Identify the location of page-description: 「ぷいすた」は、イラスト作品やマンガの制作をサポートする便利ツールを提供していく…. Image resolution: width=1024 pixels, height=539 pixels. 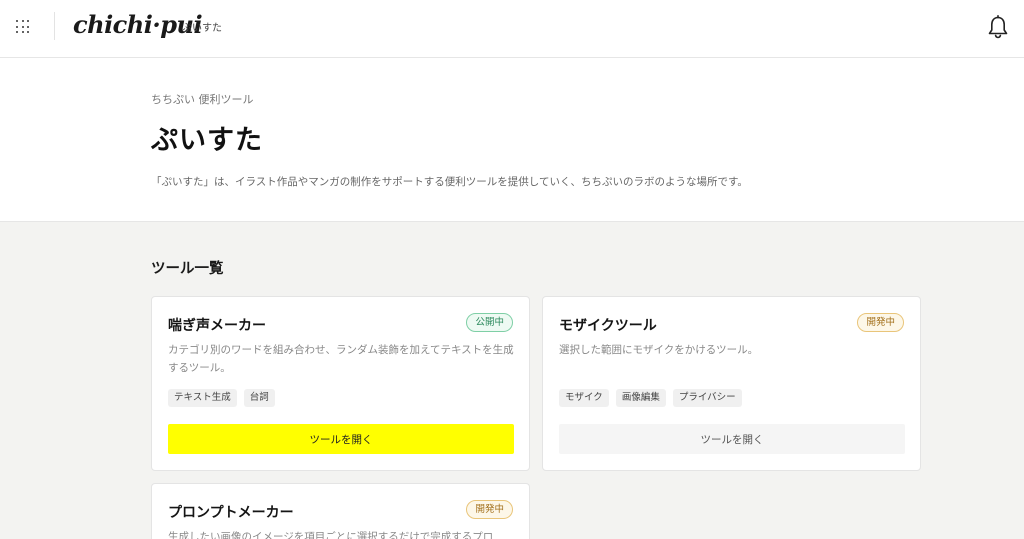
(449, 182).